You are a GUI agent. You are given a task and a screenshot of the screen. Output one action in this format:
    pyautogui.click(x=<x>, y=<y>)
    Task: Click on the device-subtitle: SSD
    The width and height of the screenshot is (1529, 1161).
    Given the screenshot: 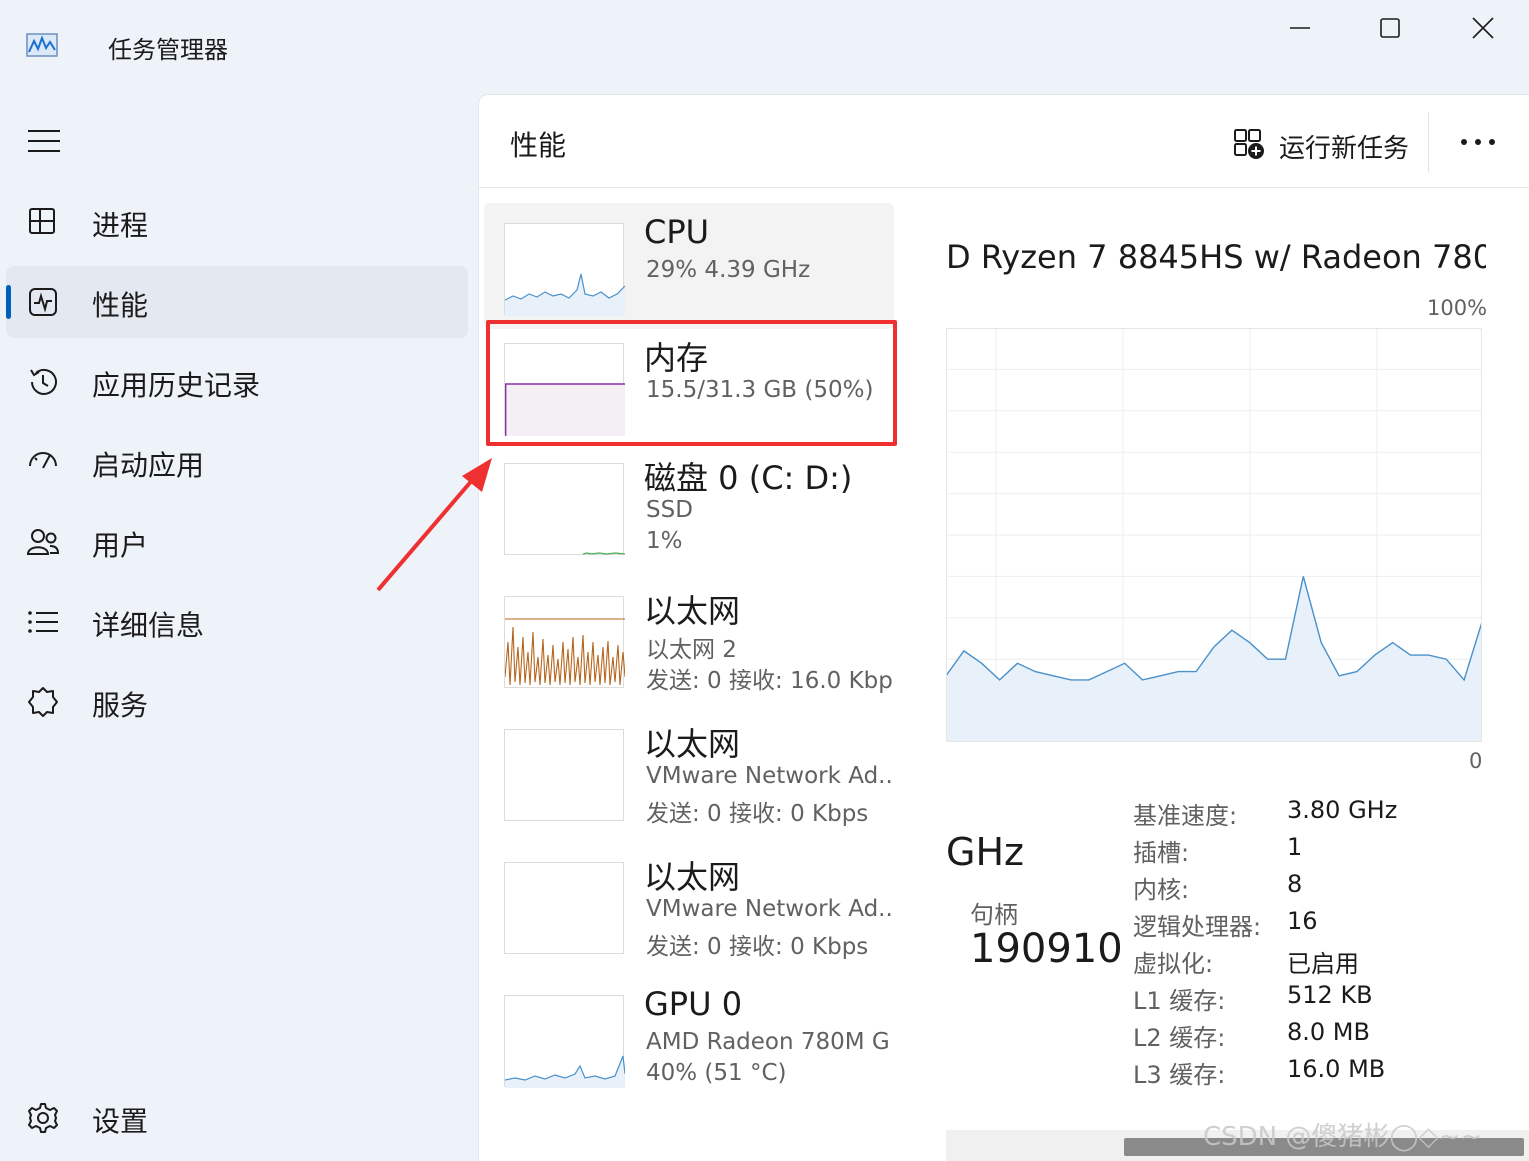 What is the action you would take?
    pyautogui.click(x=669, y=510)
    